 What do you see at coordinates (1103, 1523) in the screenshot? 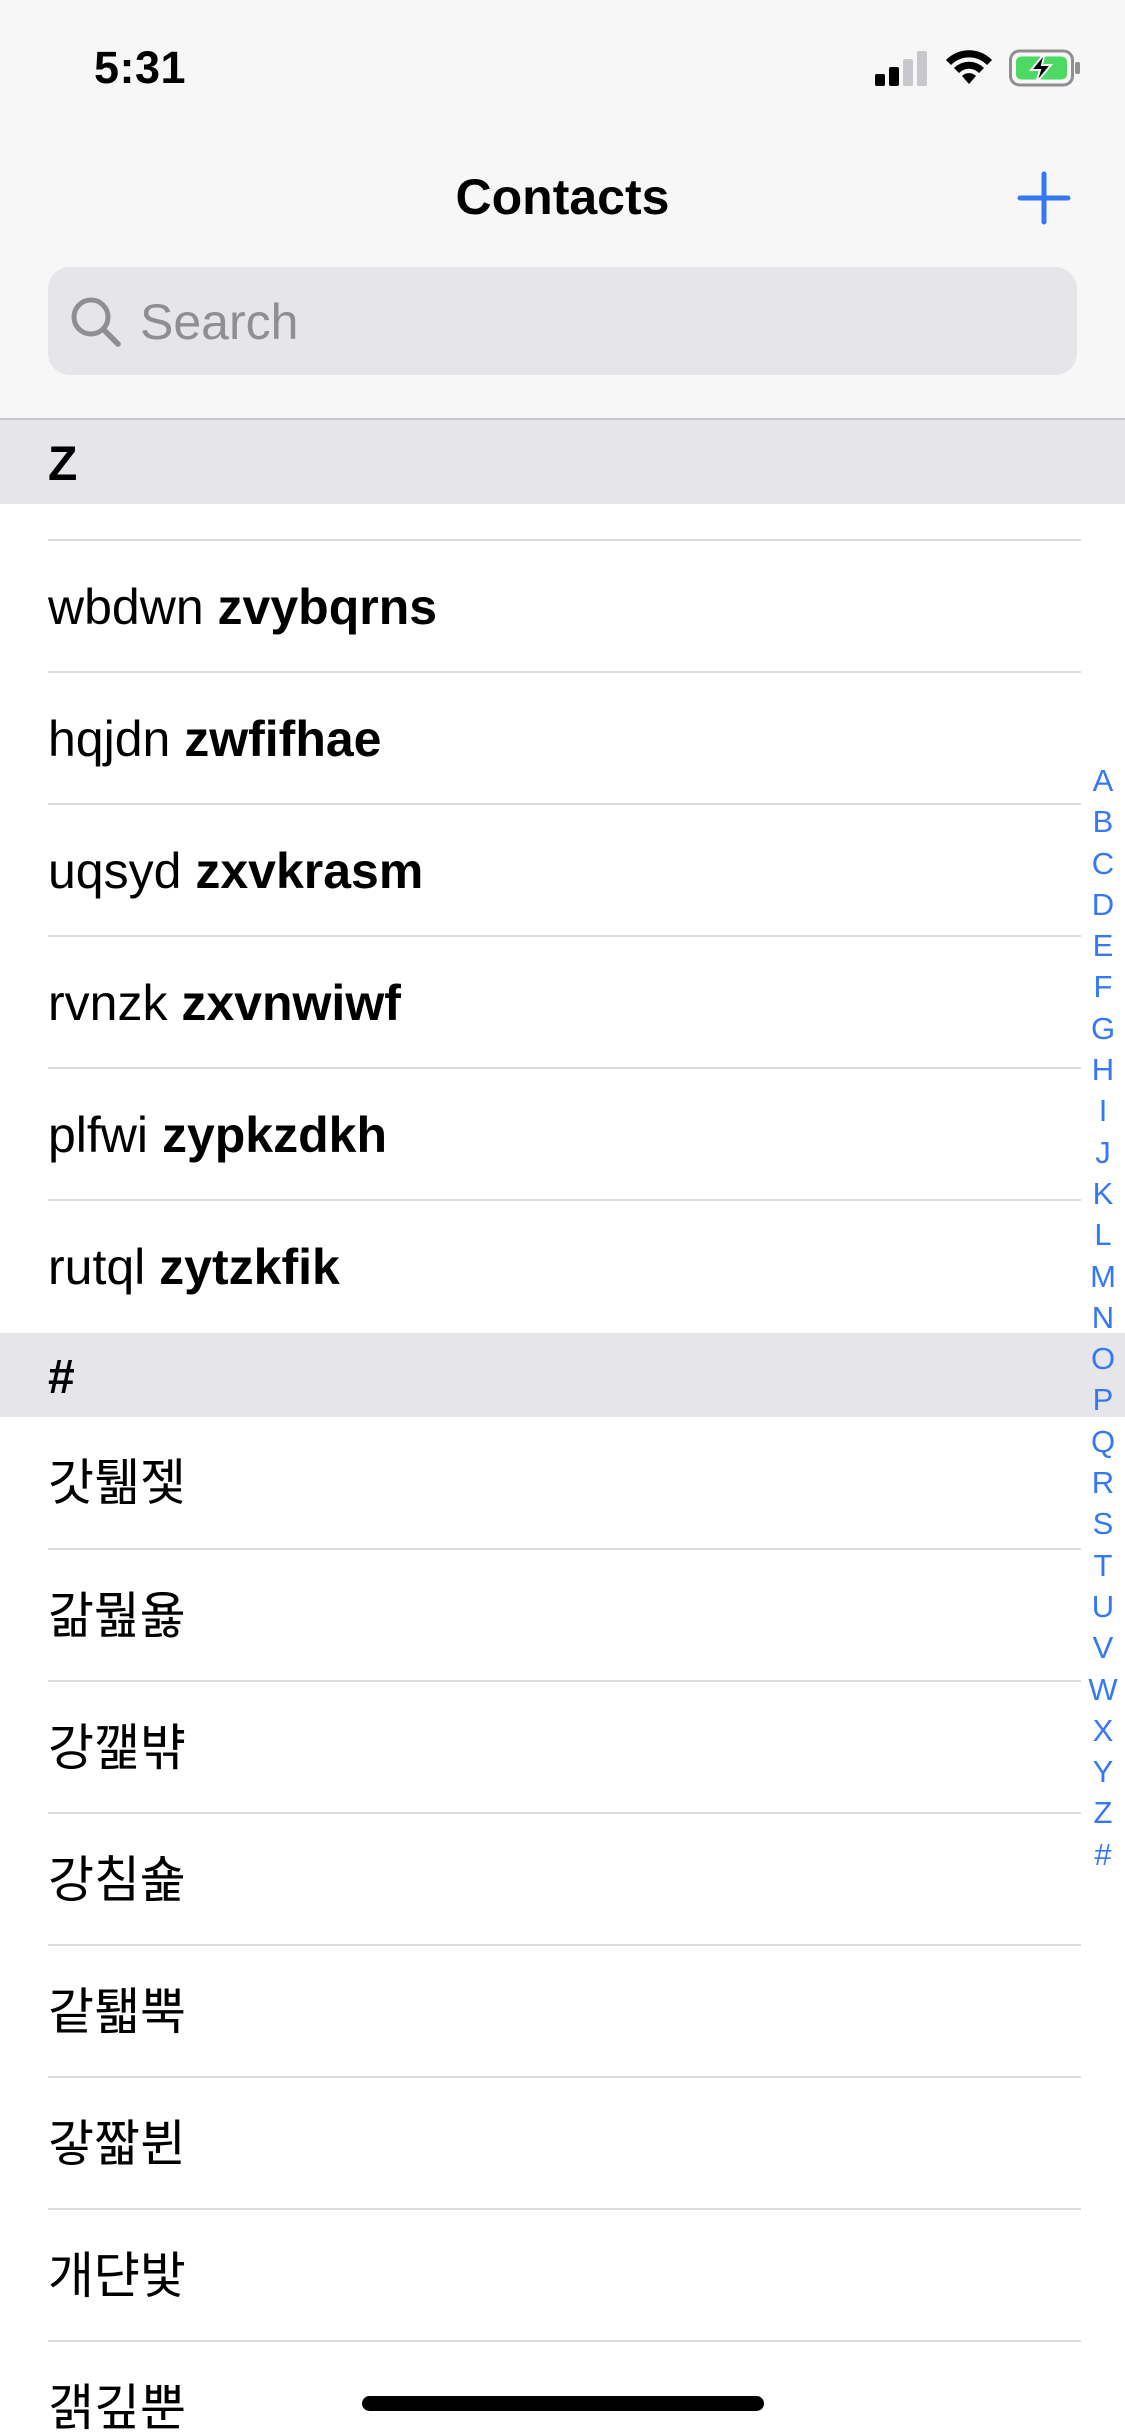
I see `index-letter: S` at bounding box center [1103, 1523].